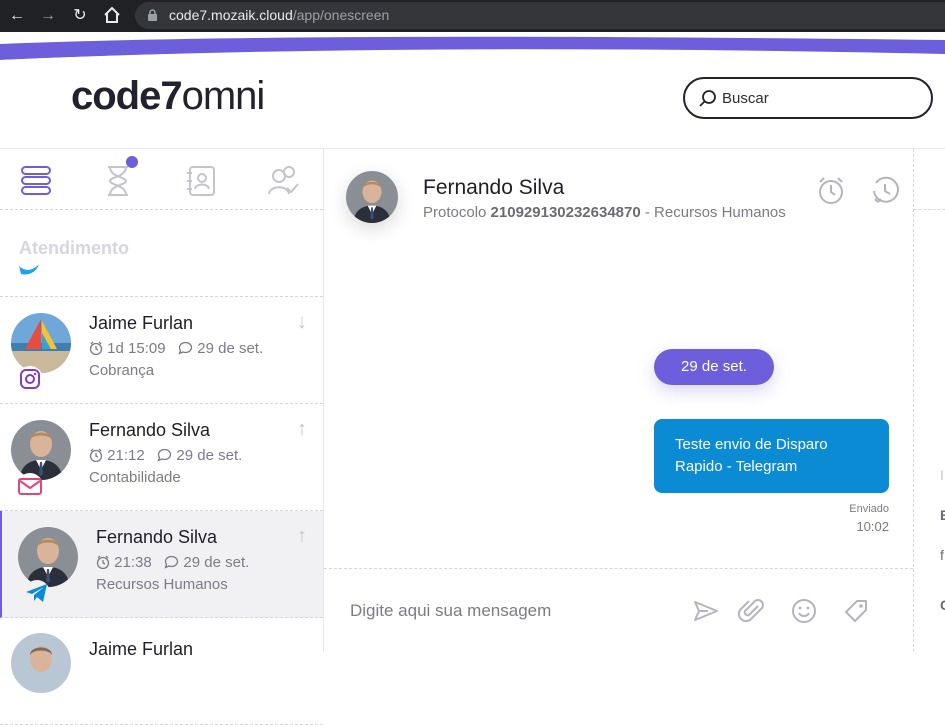 Image resolution: width=945 pixels, height=725 pixels. Describe the element at coordinates (74, 248) in the screenshot. I see `section-title: Atendimento` at that location.